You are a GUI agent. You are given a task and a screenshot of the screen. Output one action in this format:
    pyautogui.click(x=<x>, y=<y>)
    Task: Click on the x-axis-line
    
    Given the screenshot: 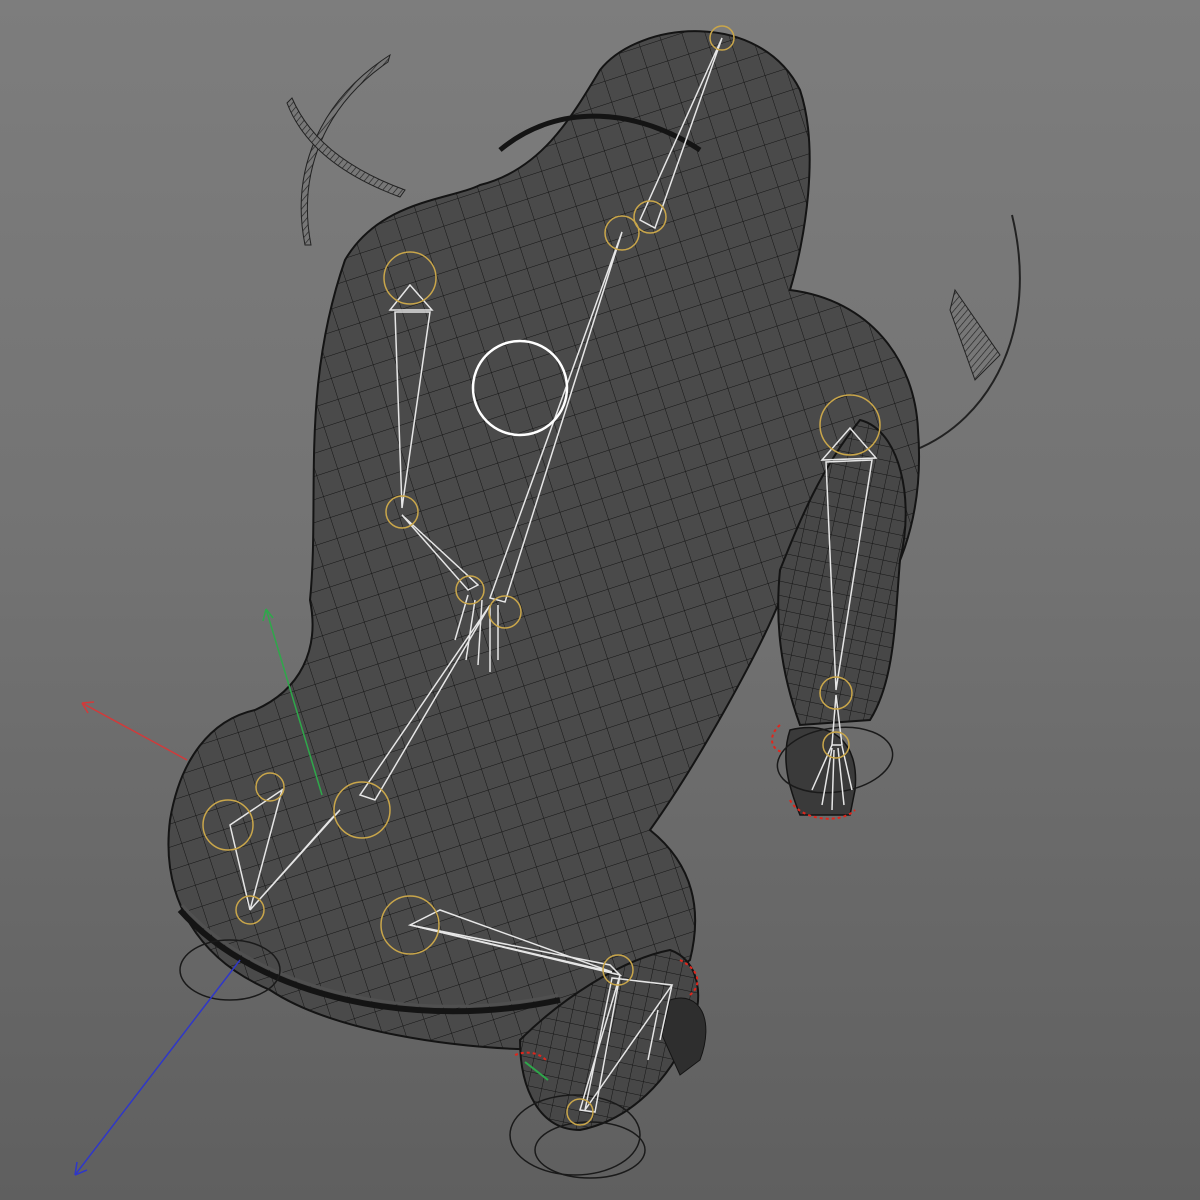 What is the action you would take?
    pyautogui.click(x=134, y=731)
    